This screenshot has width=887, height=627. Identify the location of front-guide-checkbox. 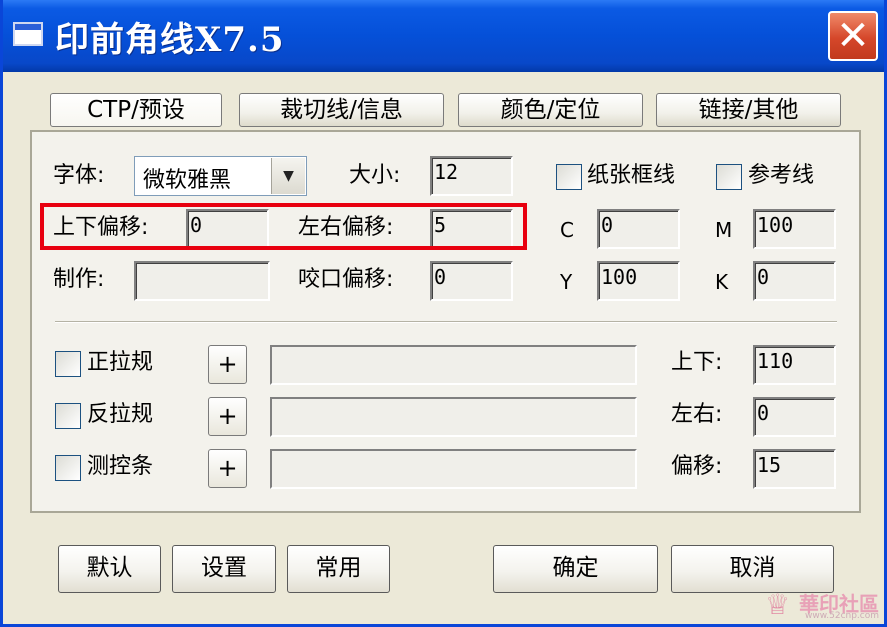
(68, 364).